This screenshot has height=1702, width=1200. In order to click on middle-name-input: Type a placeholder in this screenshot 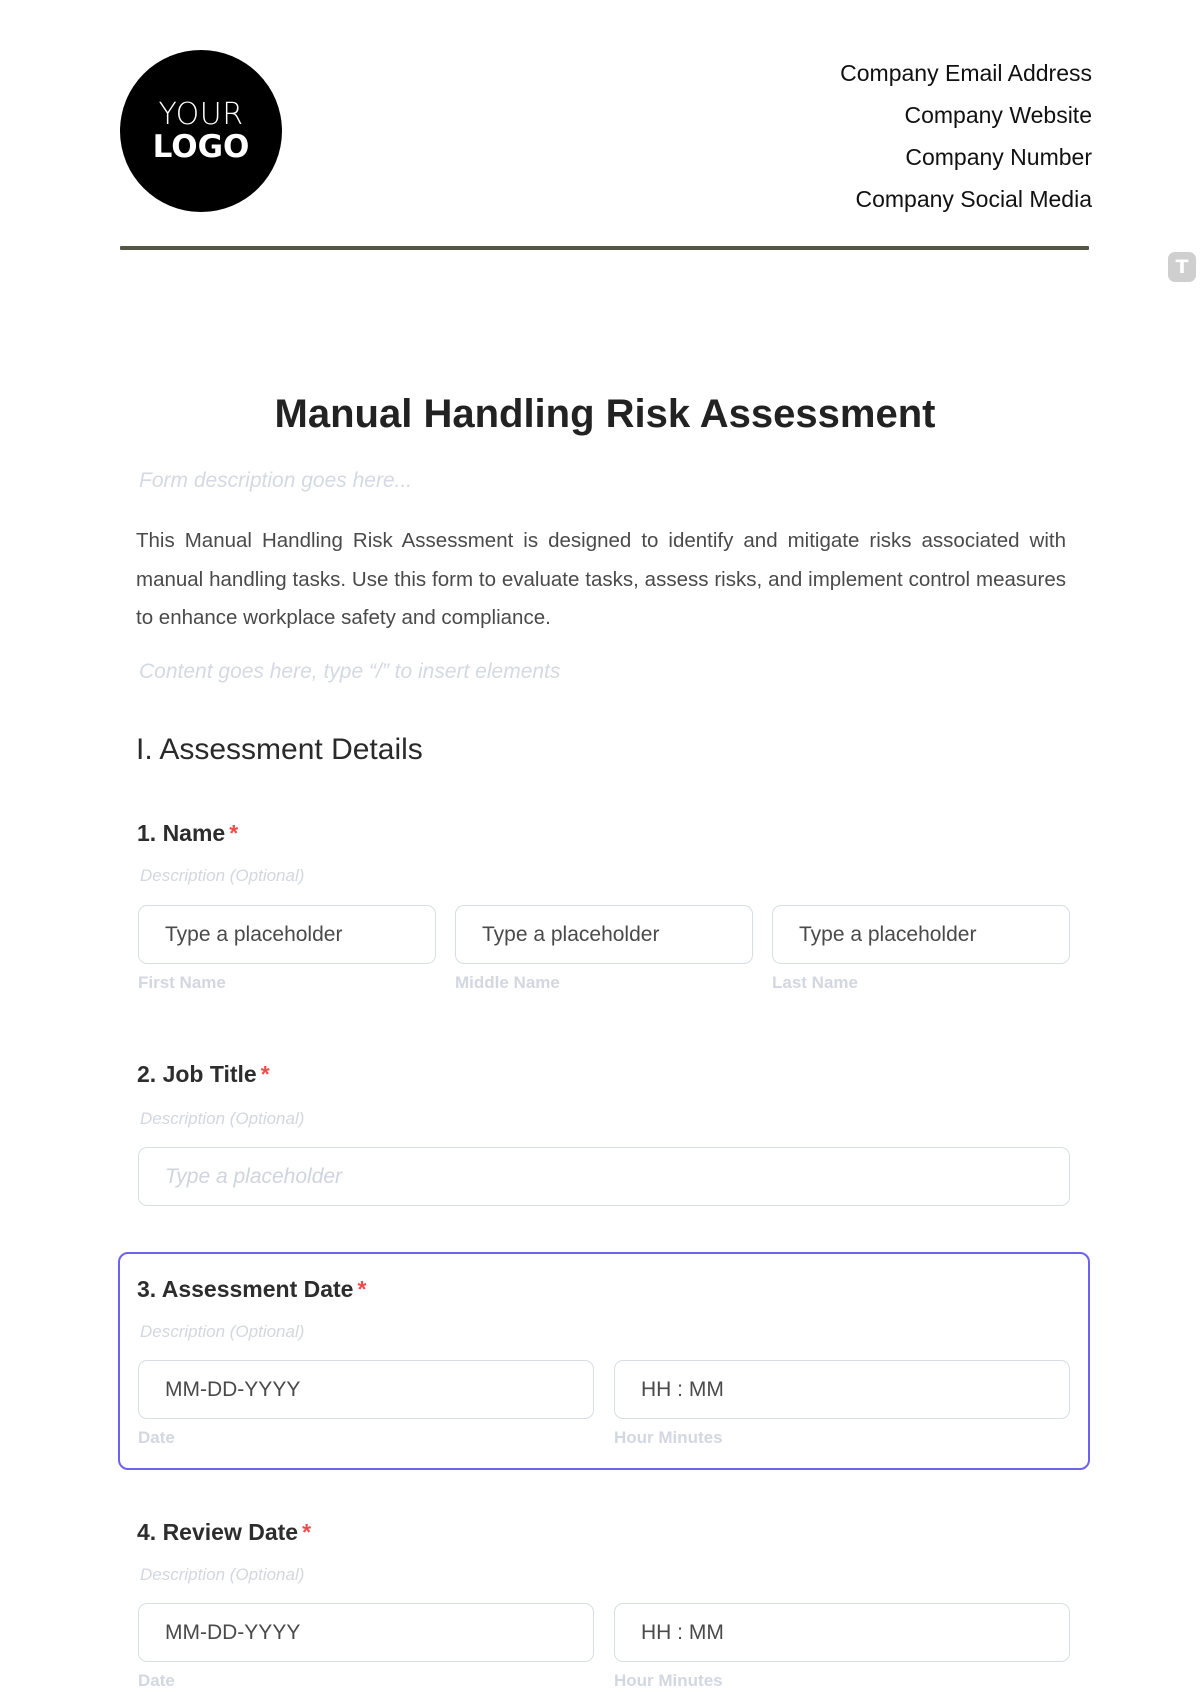, I will do `click(604, 934)`.